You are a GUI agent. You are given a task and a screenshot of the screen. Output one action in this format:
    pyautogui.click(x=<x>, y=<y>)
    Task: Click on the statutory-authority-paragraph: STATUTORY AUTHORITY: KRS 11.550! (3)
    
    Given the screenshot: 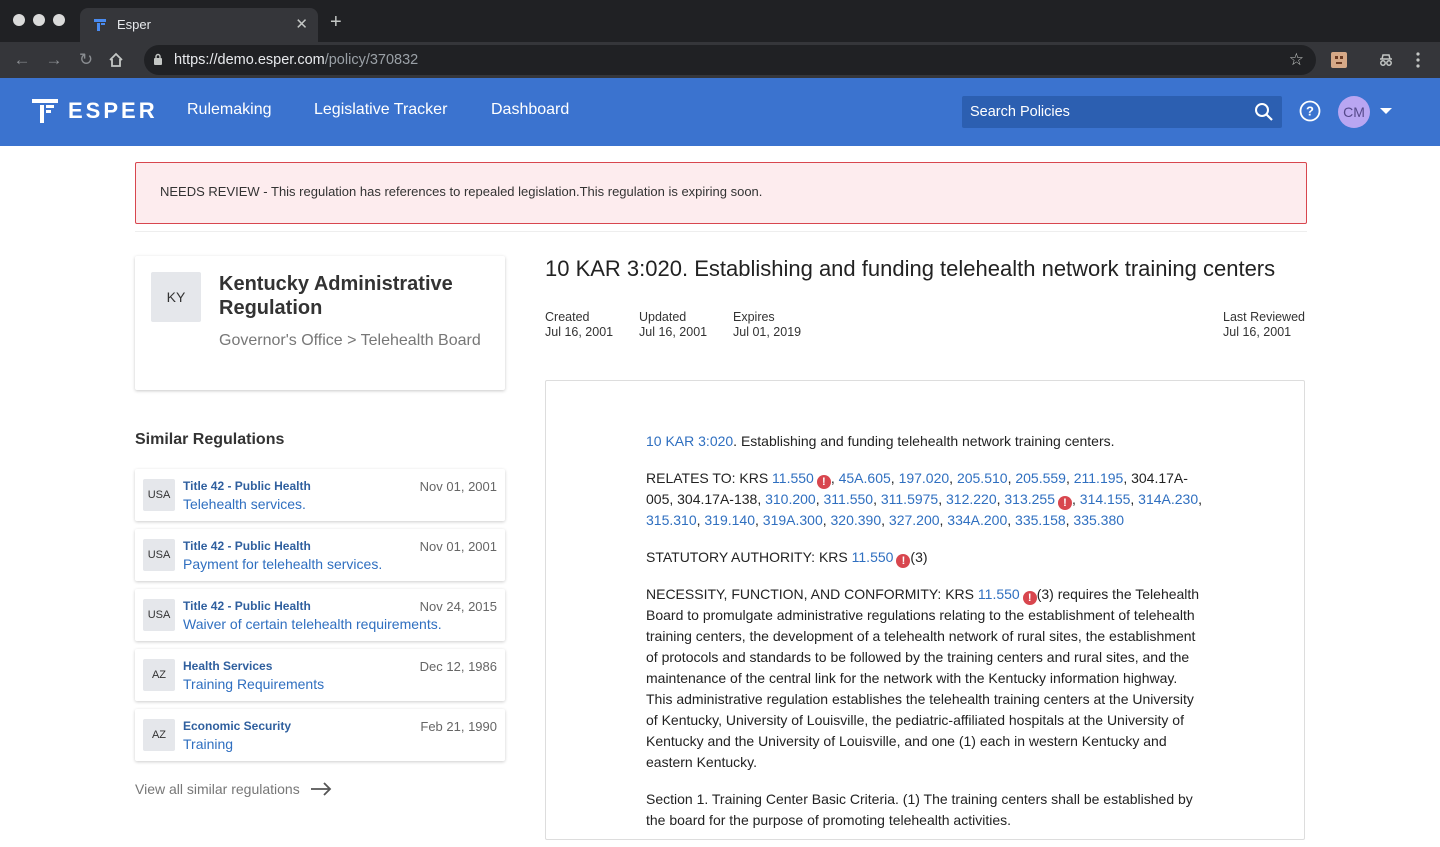 What is the action you would take?
    pyautogui.click(x=926, y=557)
    